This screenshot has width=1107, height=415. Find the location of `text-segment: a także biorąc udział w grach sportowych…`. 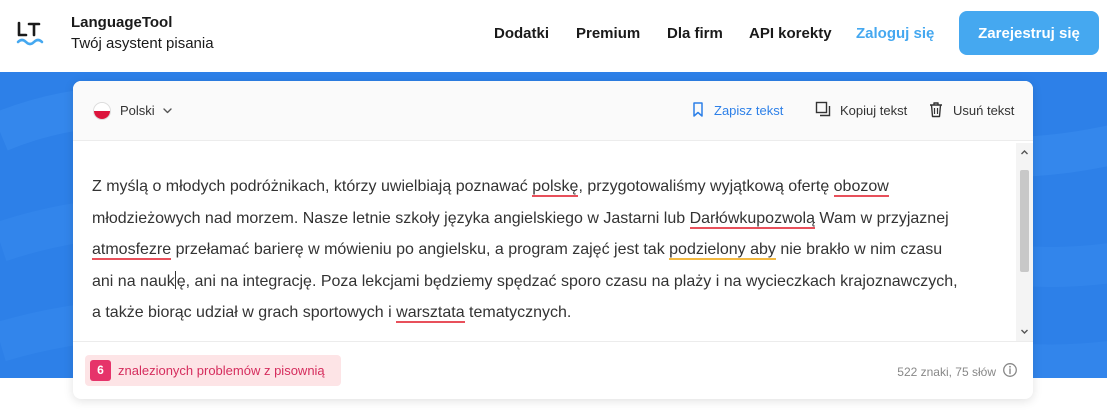

text-segment: a także biorąc udział w grach sportowych… is located at coordinates (244, 312).